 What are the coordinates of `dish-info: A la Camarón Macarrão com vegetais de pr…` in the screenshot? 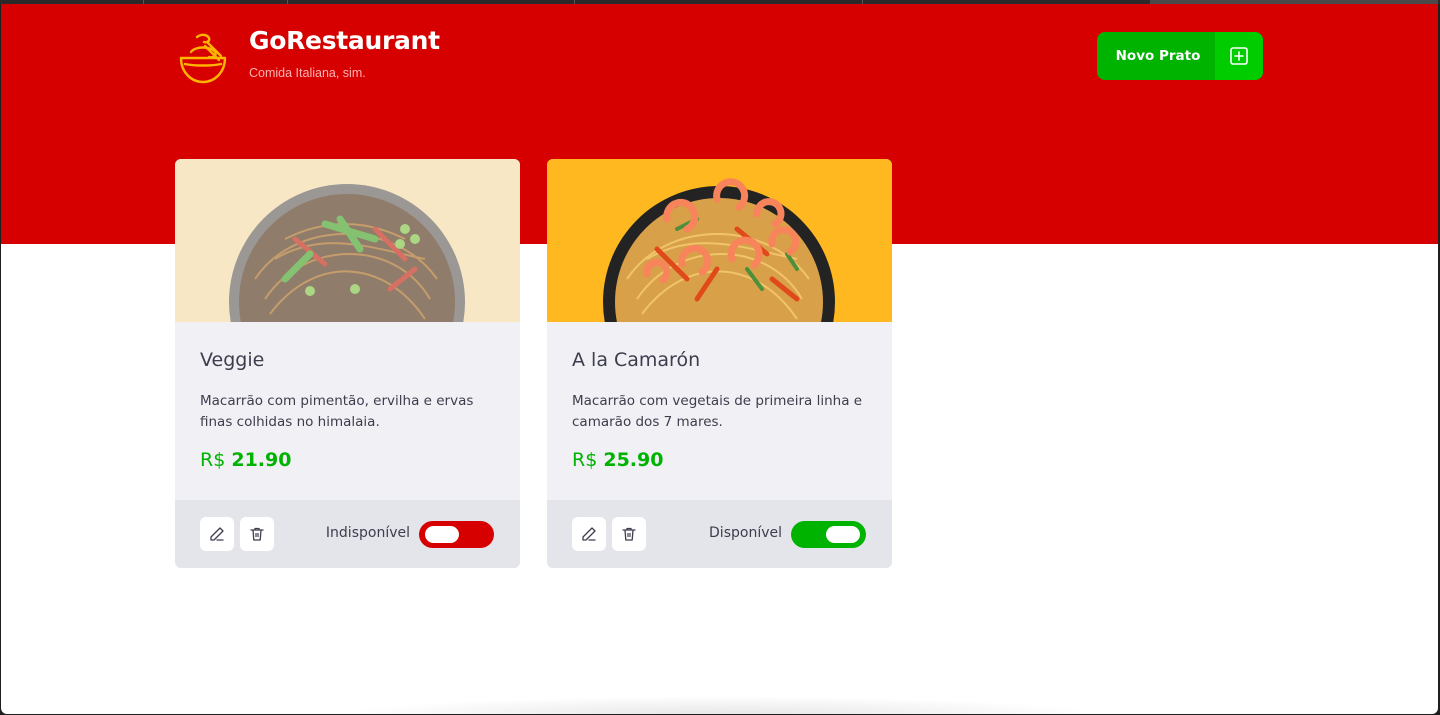 It's located at (719, 411).